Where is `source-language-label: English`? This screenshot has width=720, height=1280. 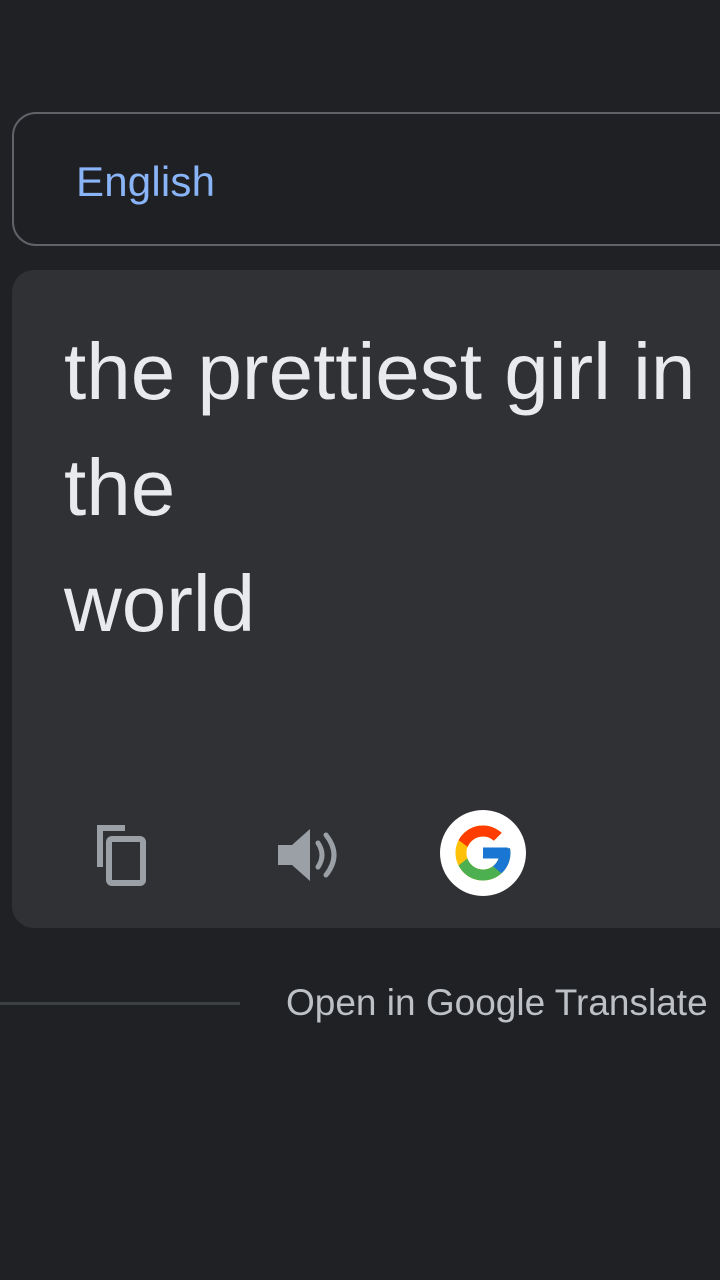
source-language-label: English is located at coordinates (145, 182).